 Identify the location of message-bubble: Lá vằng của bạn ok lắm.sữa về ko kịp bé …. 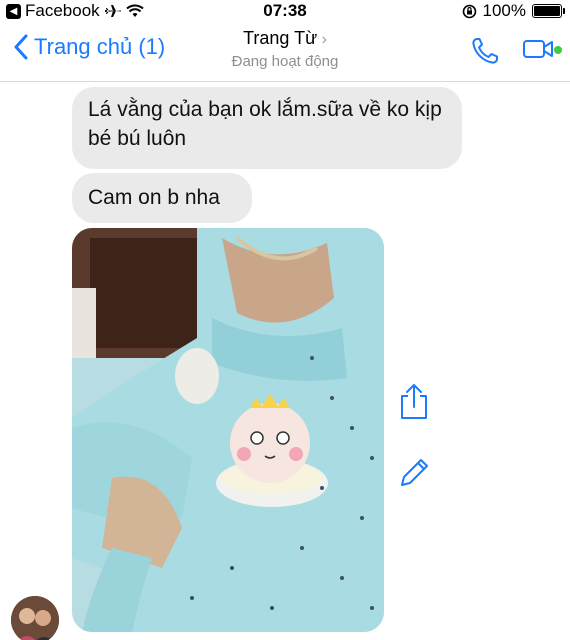
(267, 128).